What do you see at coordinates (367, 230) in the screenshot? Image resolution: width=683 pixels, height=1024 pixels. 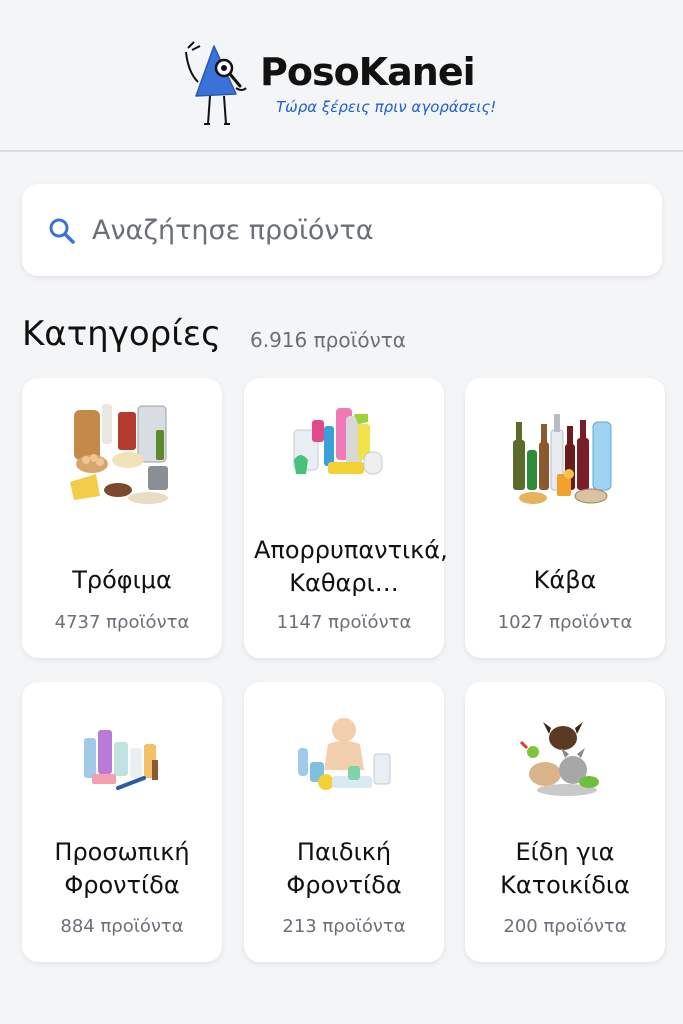 I see `search-input` at bounding box center [367, 230].